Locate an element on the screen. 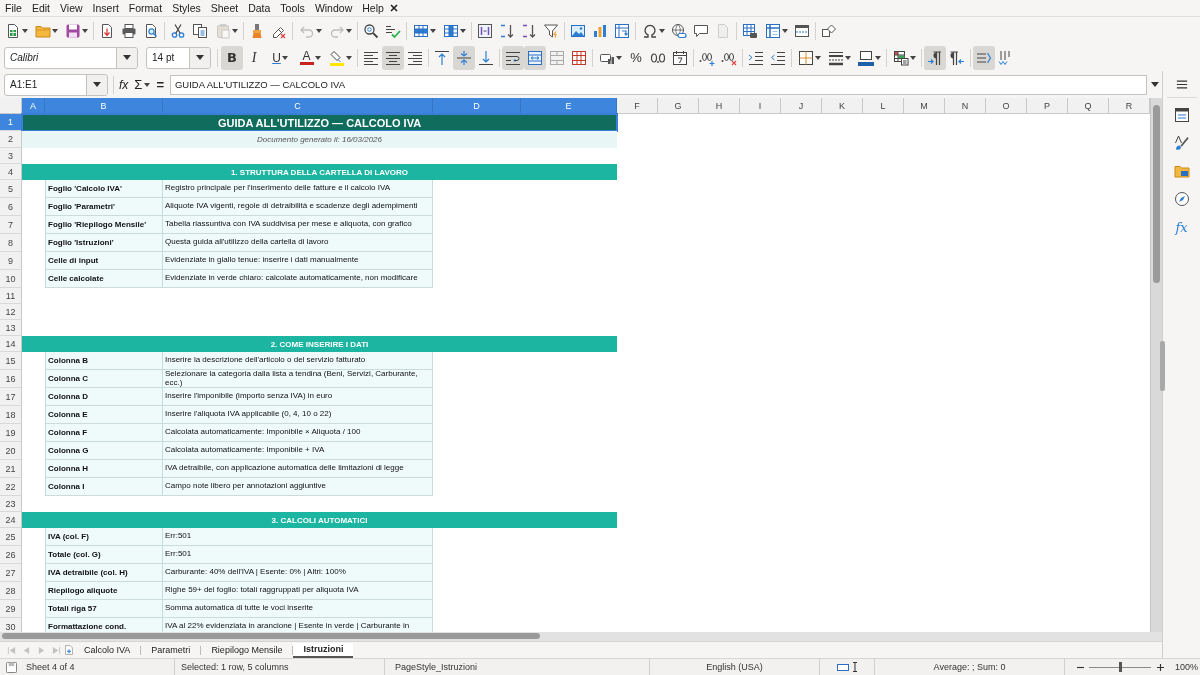  column-header: O is located at coordinates (1006, 106).